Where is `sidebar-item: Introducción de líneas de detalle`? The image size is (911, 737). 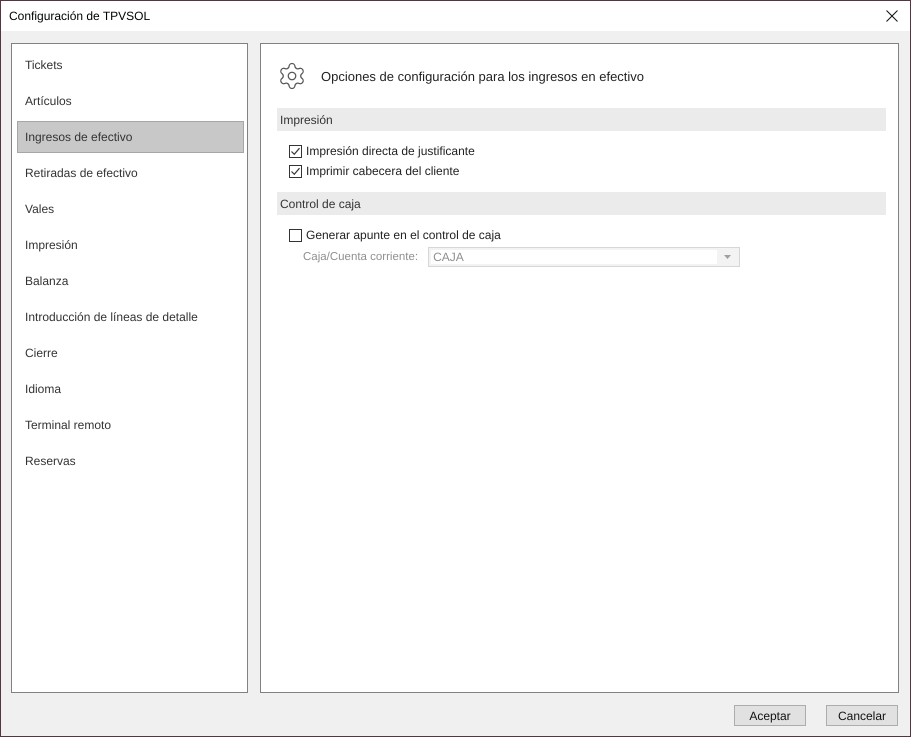 sidebar-item: Introducción de líneas de detalle is located at coordinates (130, 317).